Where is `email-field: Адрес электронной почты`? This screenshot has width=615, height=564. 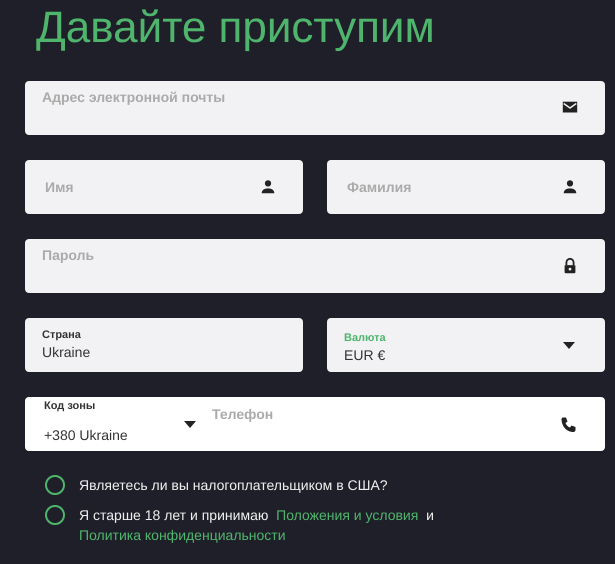
email-field: Адрес электронной почты is located at coordinates (315, 108).